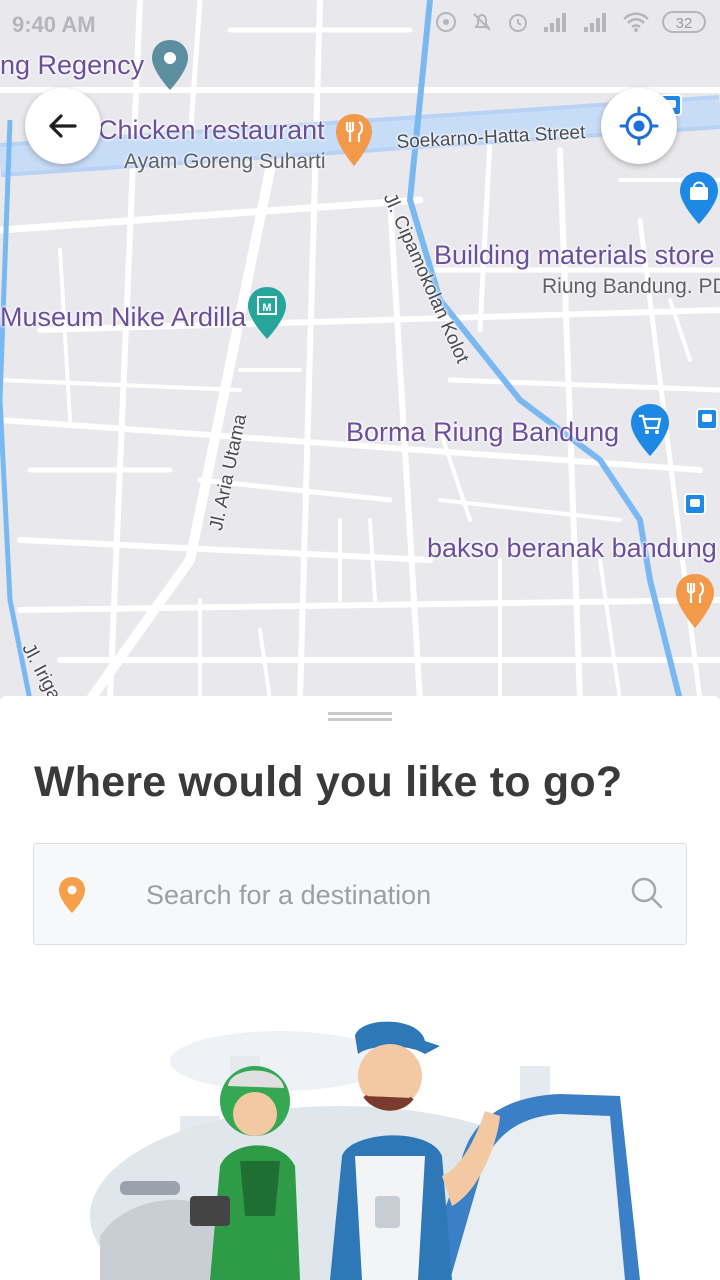  I want to click on sheet-drag-handle, so click(360, 717).